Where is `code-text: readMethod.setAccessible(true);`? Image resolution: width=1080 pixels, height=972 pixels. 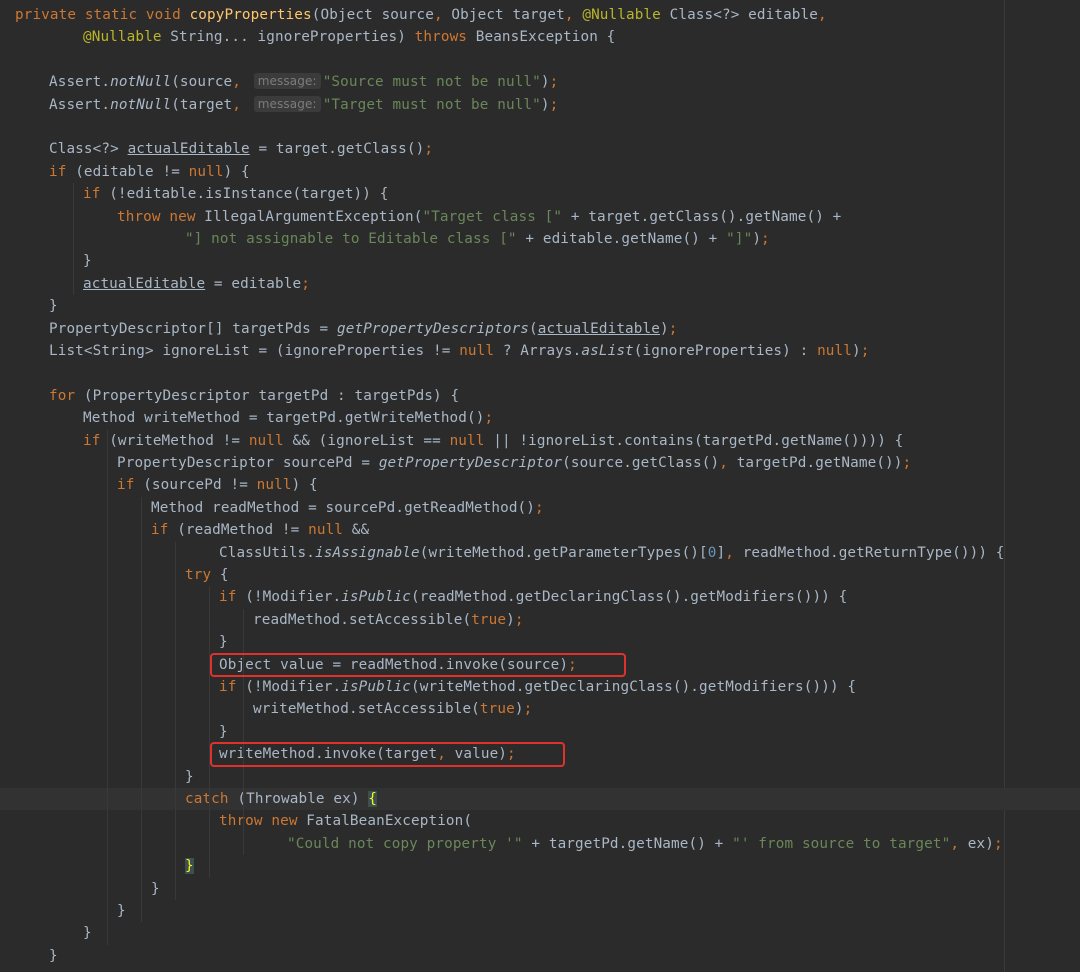
code-text: readMethod.setAccessible(true); is located at coordinates (388, 620).